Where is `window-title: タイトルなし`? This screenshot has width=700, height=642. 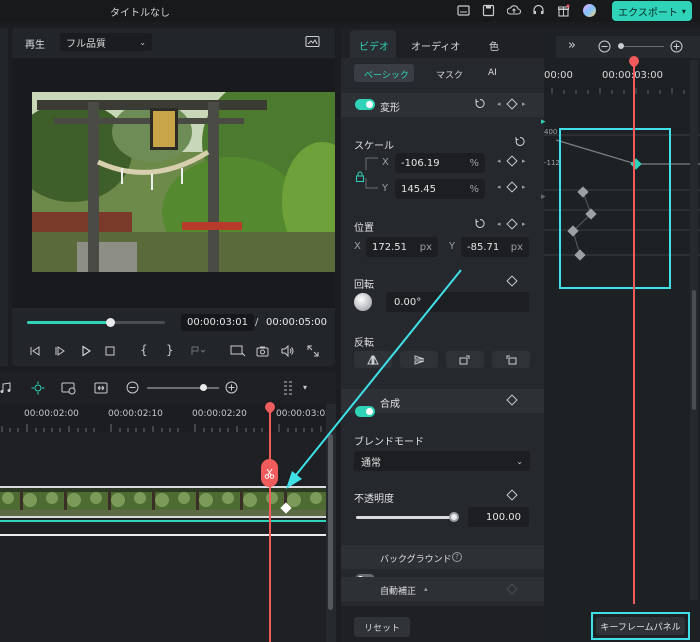 window-title: タイトルなし is located at coordinates (140, 13).